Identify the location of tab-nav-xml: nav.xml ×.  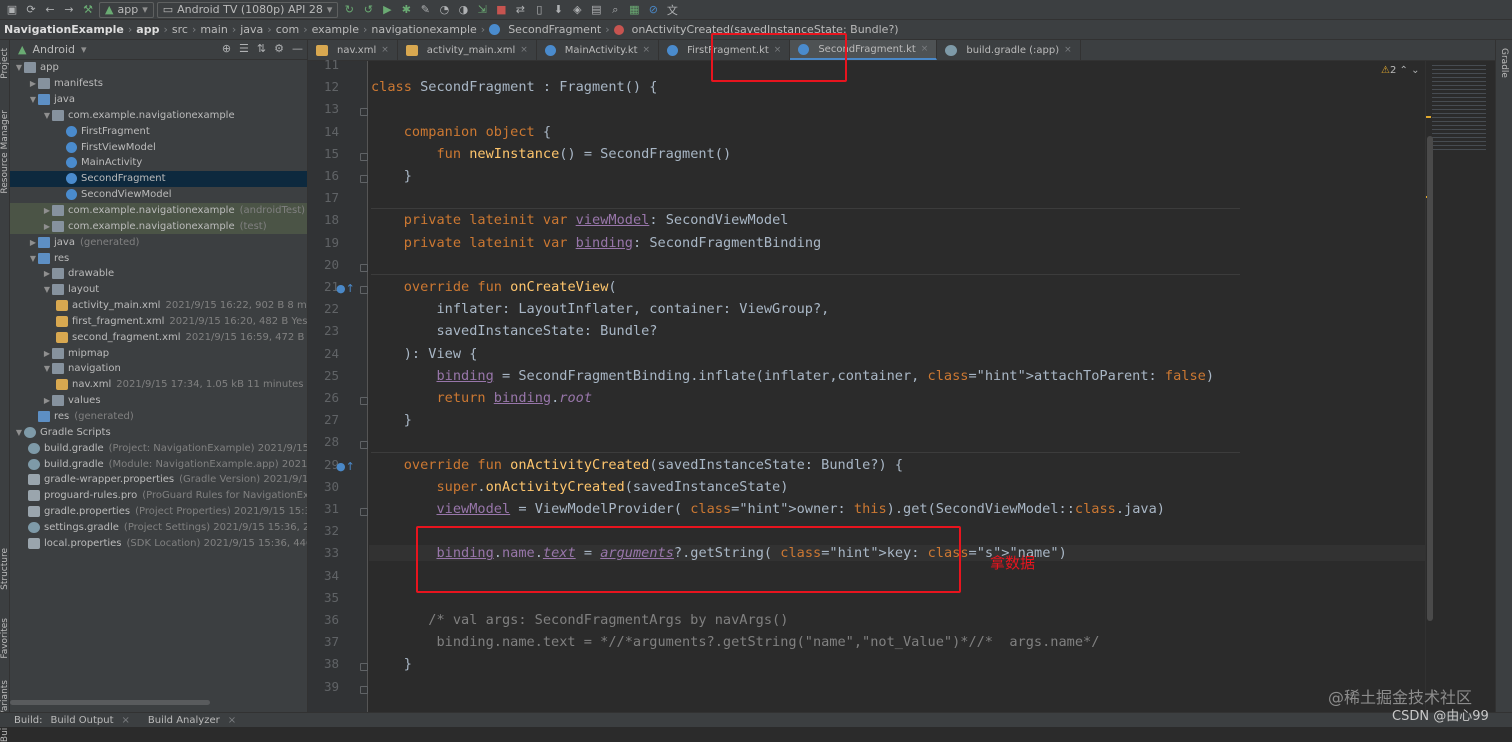
(353, 50).